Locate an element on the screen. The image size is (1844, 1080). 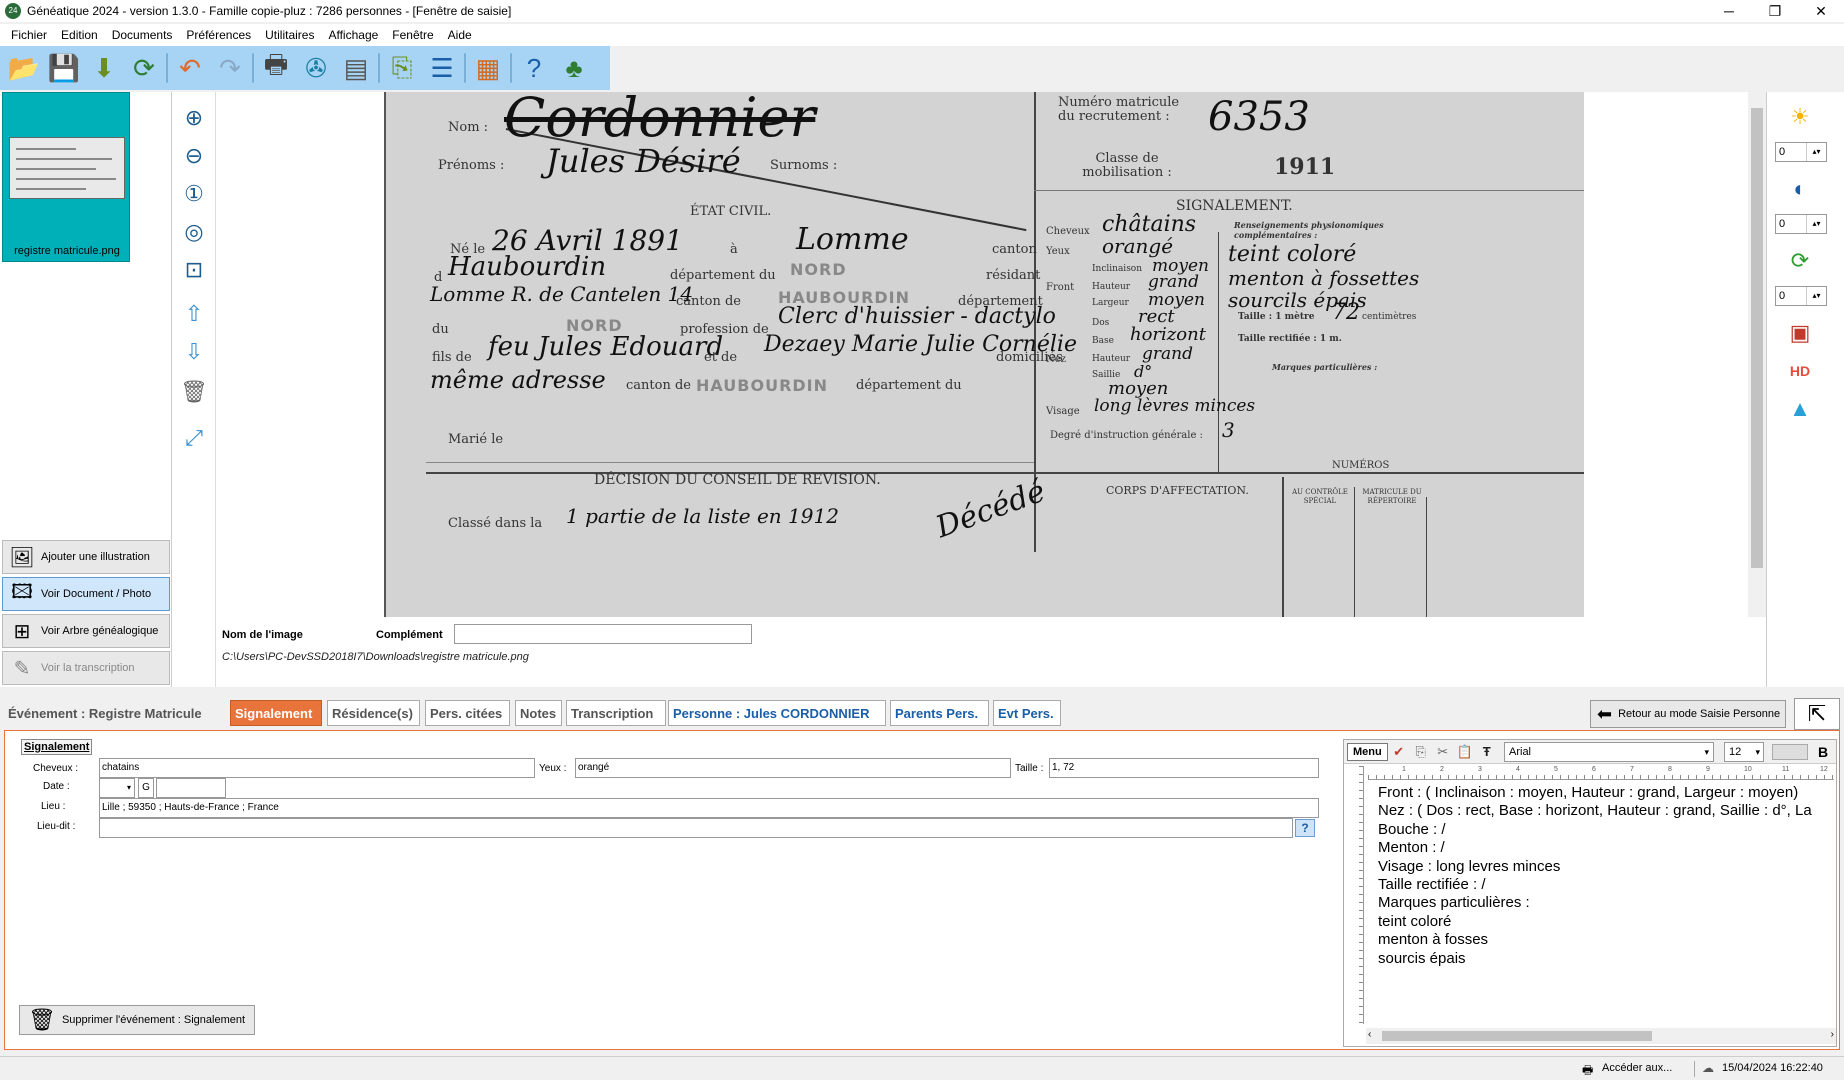
spellcheck-icon: ✔ is located at coordinates (1399, 752).